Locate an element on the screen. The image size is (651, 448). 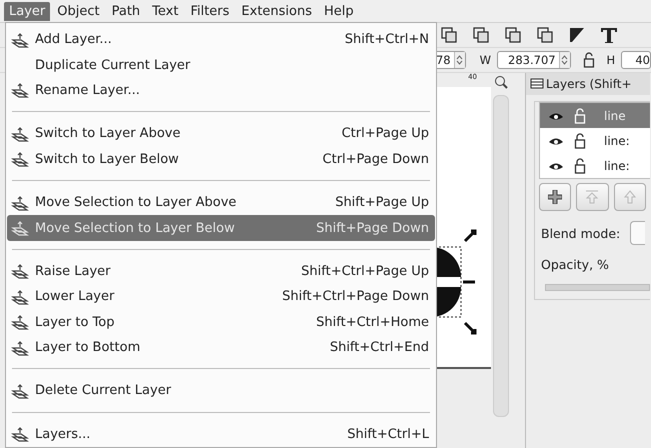
menu-item: Switch to Layer Below Ctrl+Page Down is located at coordinates (221, 159).